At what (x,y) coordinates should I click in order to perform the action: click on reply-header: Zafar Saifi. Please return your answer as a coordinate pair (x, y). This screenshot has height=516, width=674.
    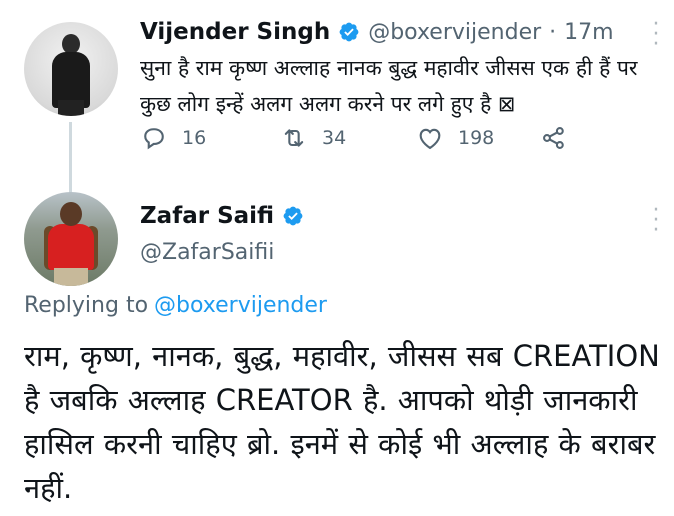
    Looking at the image, I should click on (222, 216).